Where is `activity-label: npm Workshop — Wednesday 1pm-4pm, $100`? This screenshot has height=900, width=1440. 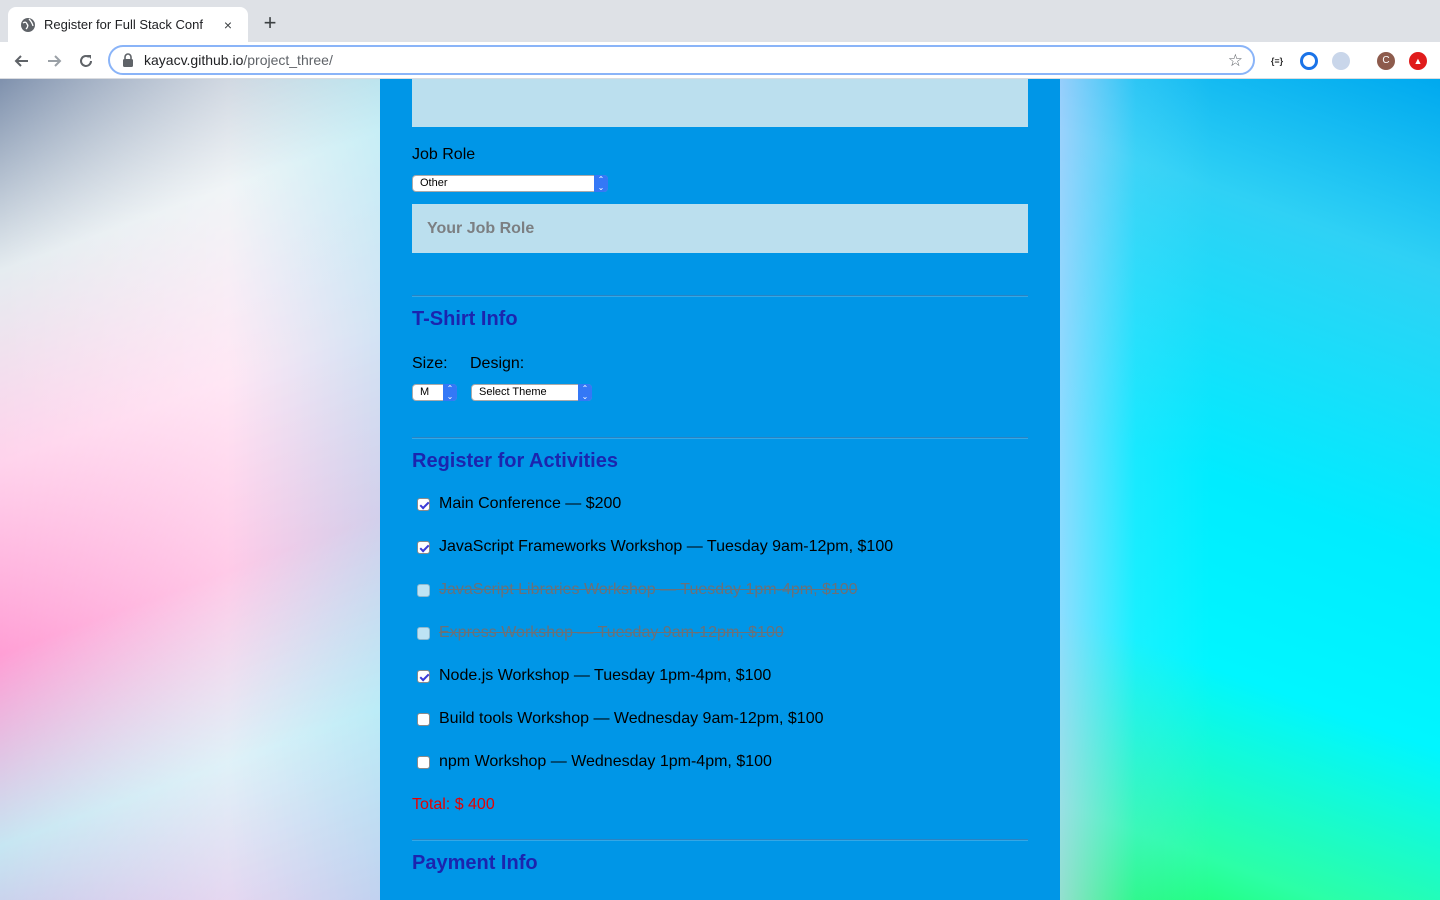 activity-label: npm Workshop — Wednesday 1pm-4pm, $100 is located at coordinates (605, 761).